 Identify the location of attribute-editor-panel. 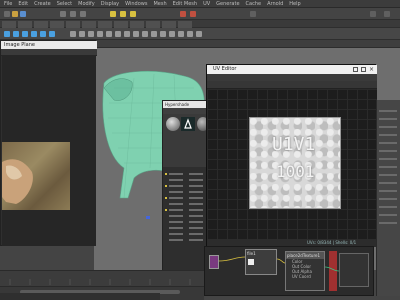
(388, 198).